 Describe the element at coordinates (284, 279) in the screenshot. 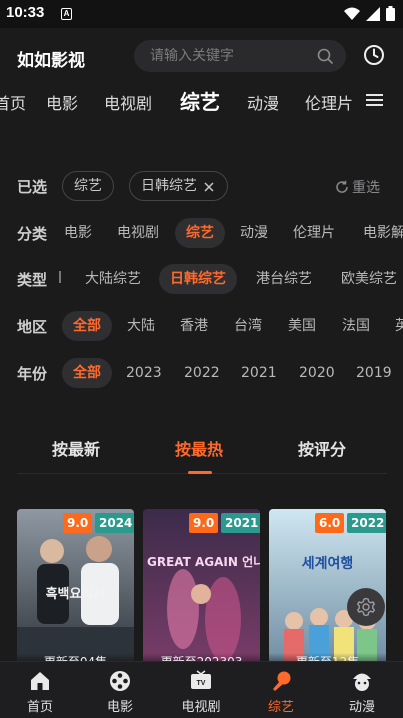

I see `type-chip-hktw: 港台综艺` at that location.